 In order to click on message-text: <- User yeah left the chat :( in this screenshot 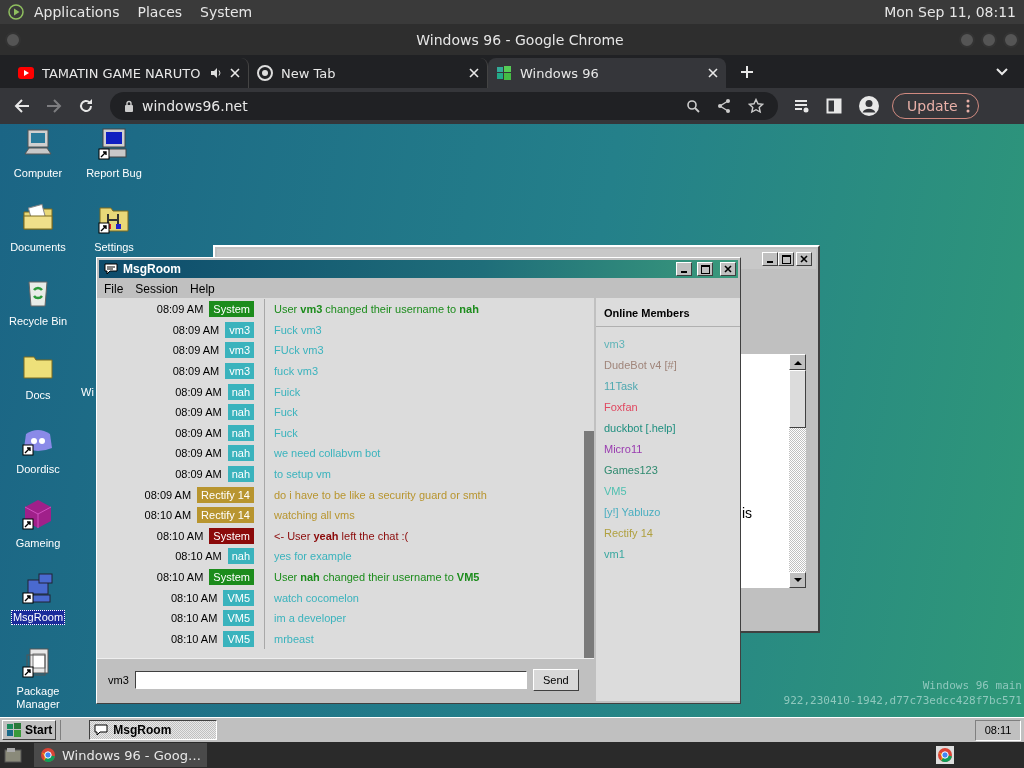, I will do `click(341, 535)`.